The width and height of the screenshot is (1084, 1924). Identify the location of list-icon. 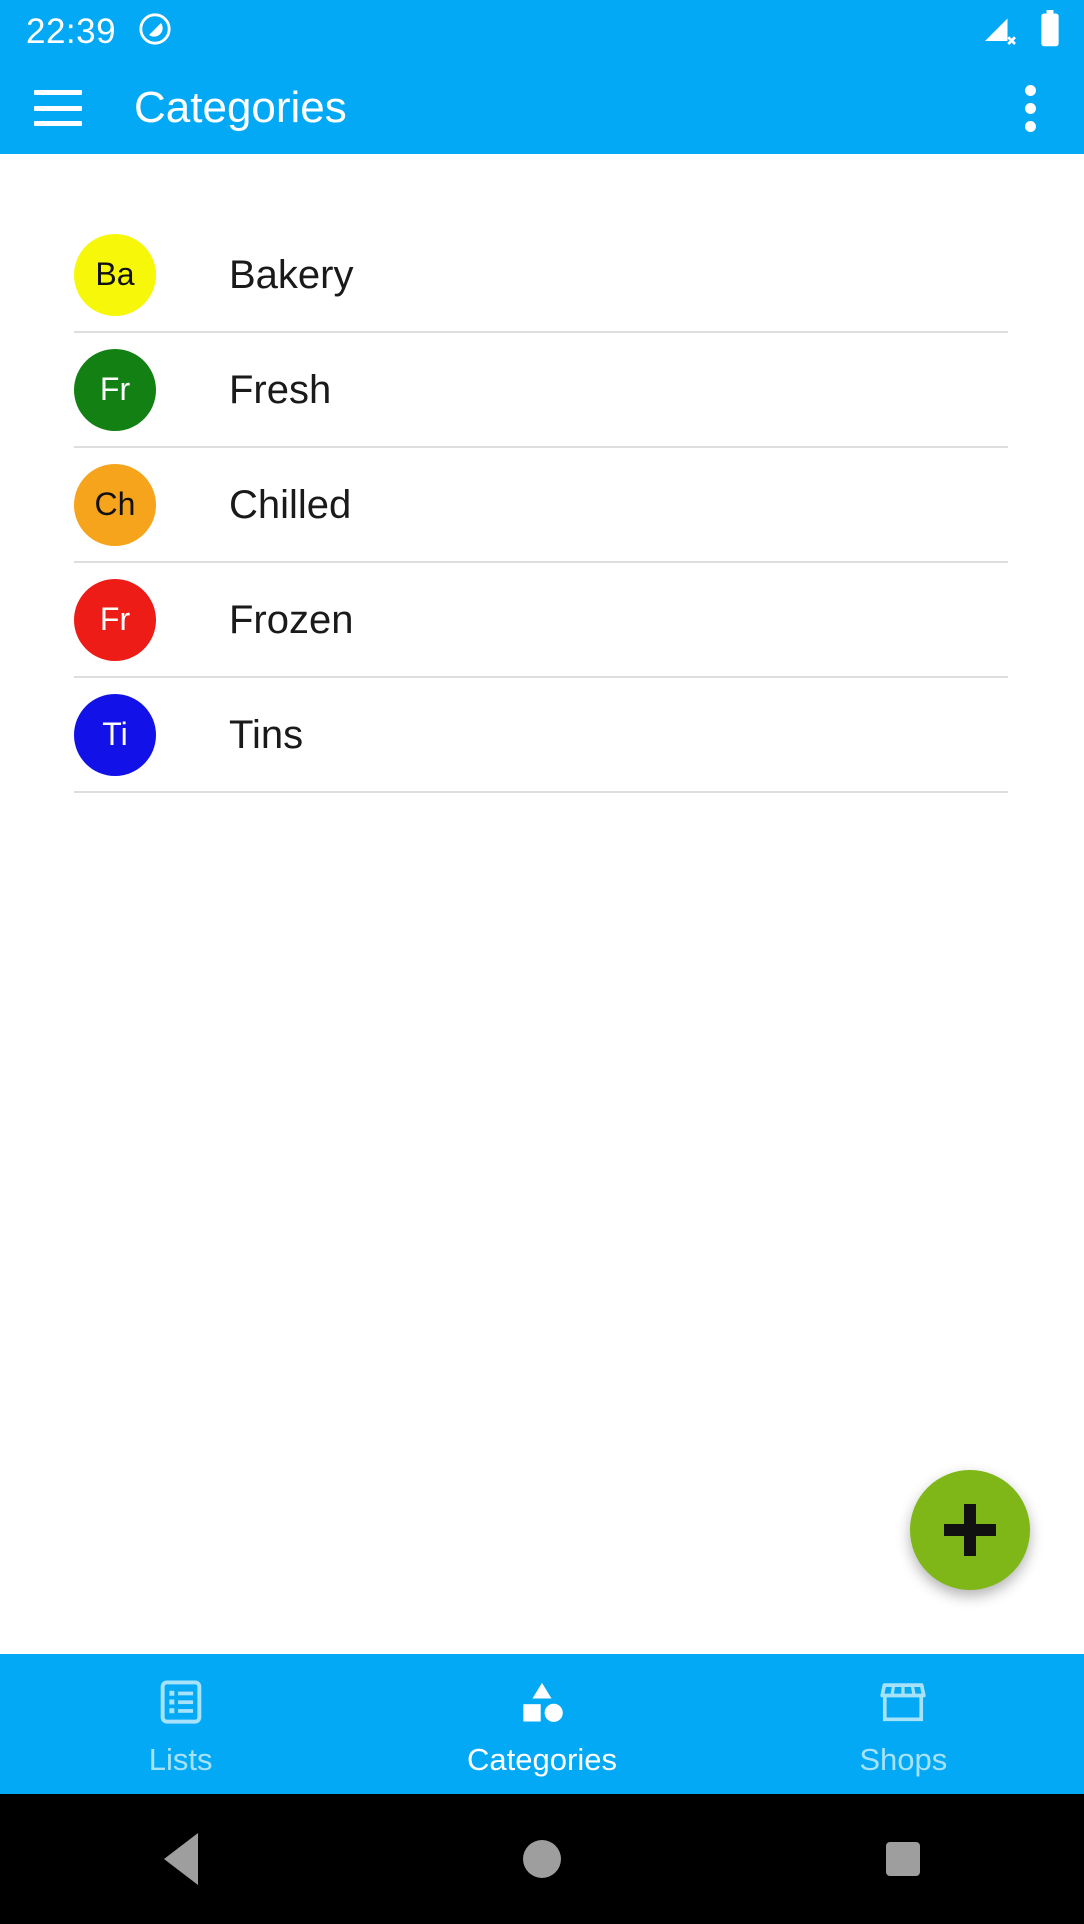
(181, 1702).